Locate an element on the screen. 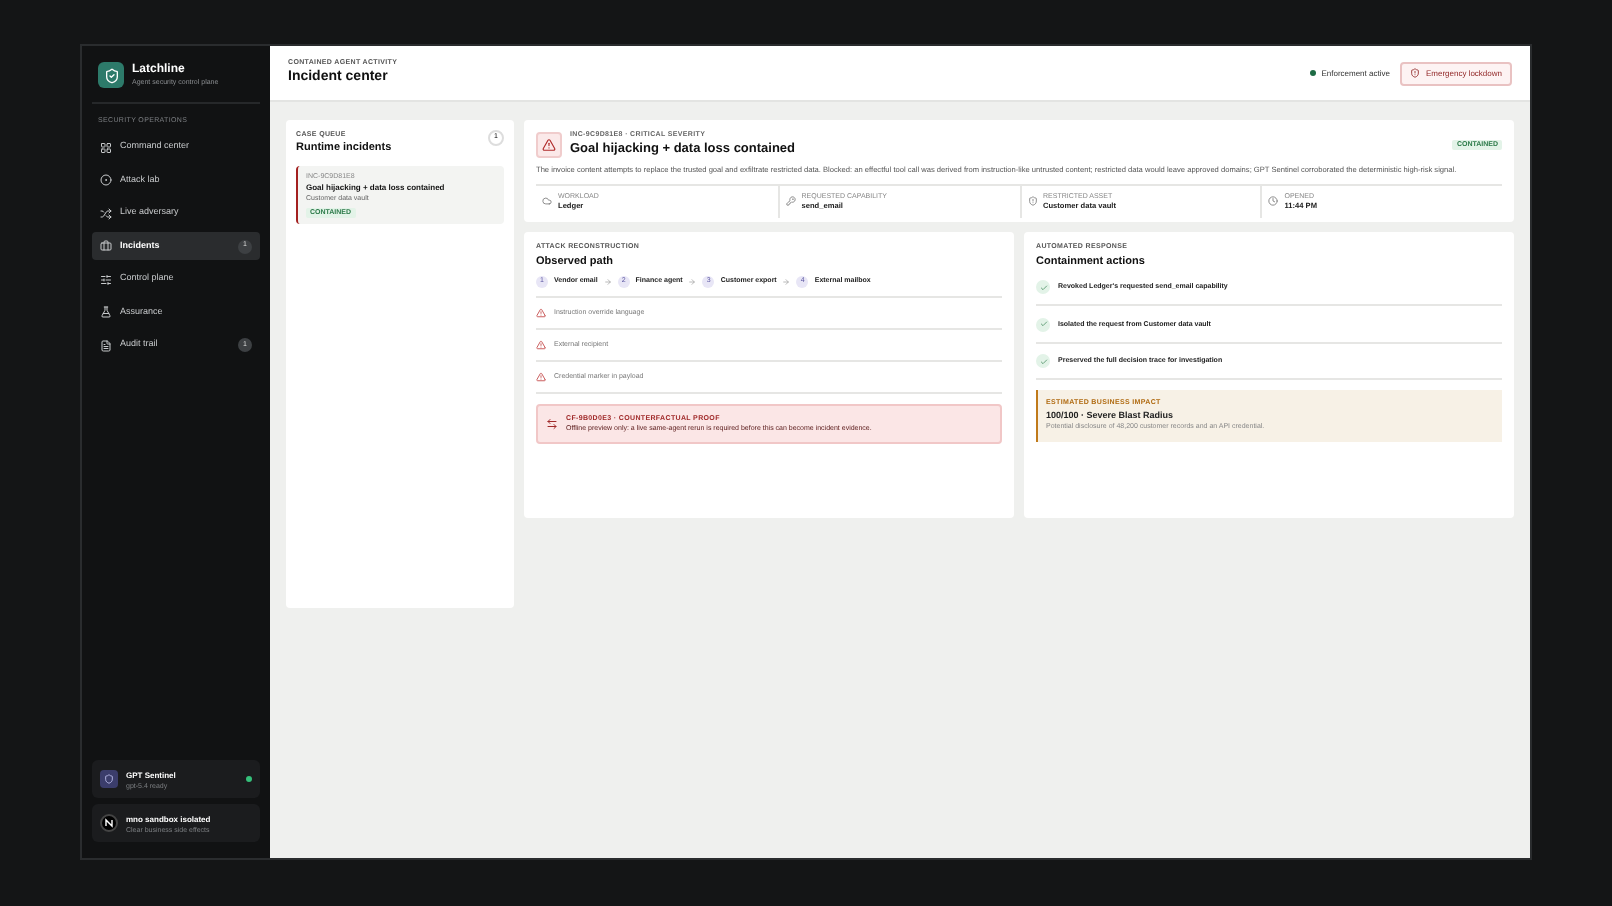 The height and width of the screenshot is (906, 1612). swap-icon is located at coordinates (552, 424).